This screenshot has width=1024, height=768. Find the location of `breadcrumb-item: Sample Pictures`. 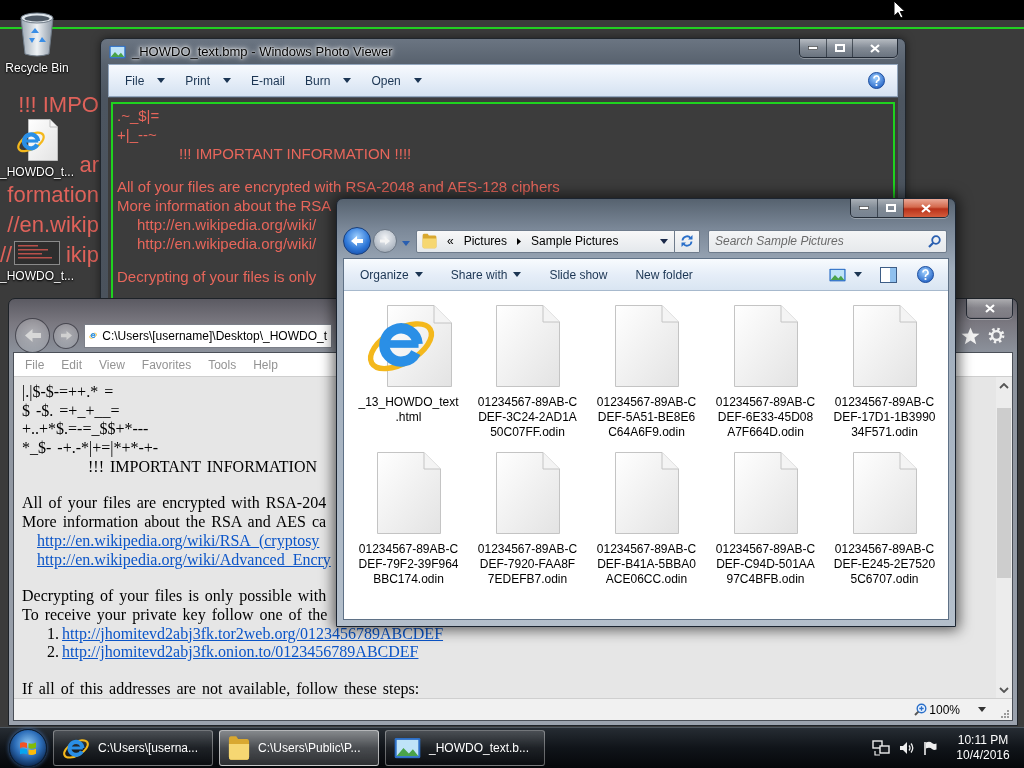

breadcrumb-item: Sample Pictures is located at coordinates (575, 241).